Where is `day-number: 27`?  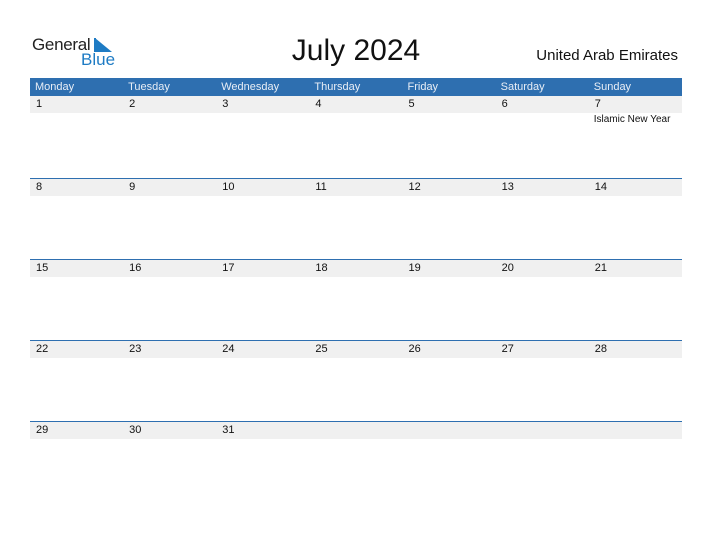
day-number: 27 is located at coordinates (507, 349).